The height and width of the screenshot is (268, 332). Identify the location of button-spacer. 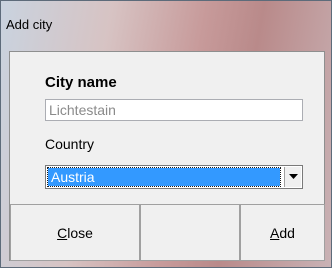
(190, 232).